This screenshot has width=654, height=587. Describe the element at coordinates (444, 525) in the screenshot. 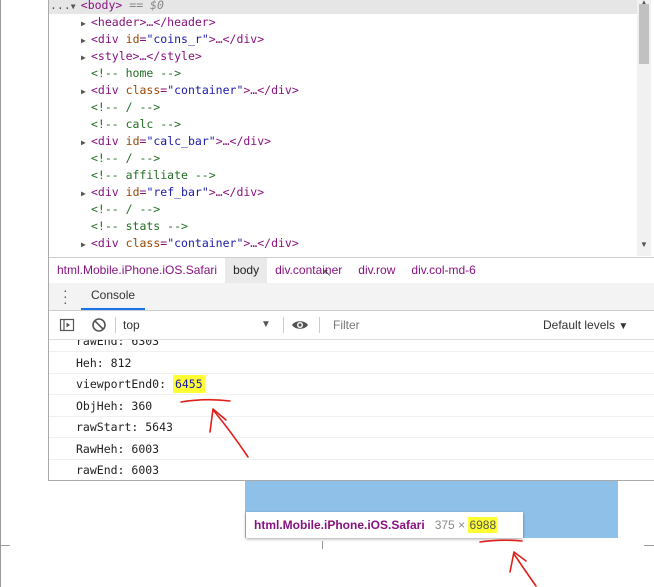

I see `tooltip-width: 375` at that location.